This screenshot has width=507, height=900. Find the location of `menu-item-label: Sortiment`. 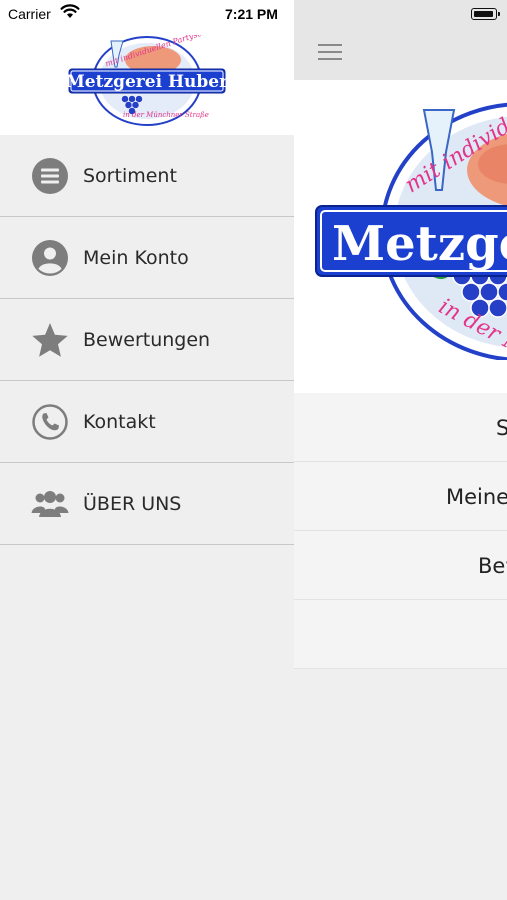

menu-item-label: Sortiment is located at coordinates (130, 175).